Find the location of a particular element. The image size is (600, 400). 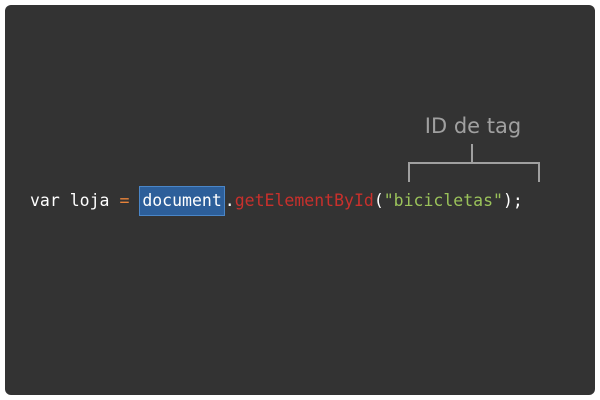

code-close: ); is located at coordinates (512, 200).